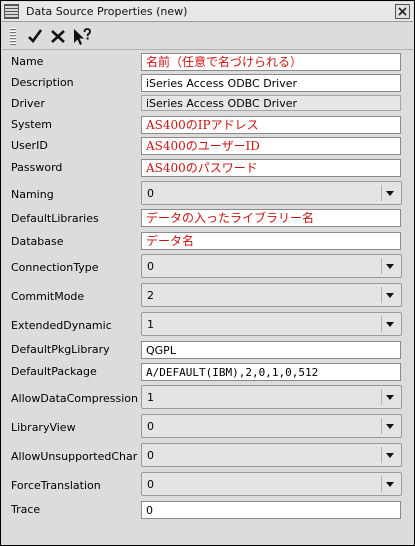  I want to click on libraryview-value: 0, so click(150, 426).